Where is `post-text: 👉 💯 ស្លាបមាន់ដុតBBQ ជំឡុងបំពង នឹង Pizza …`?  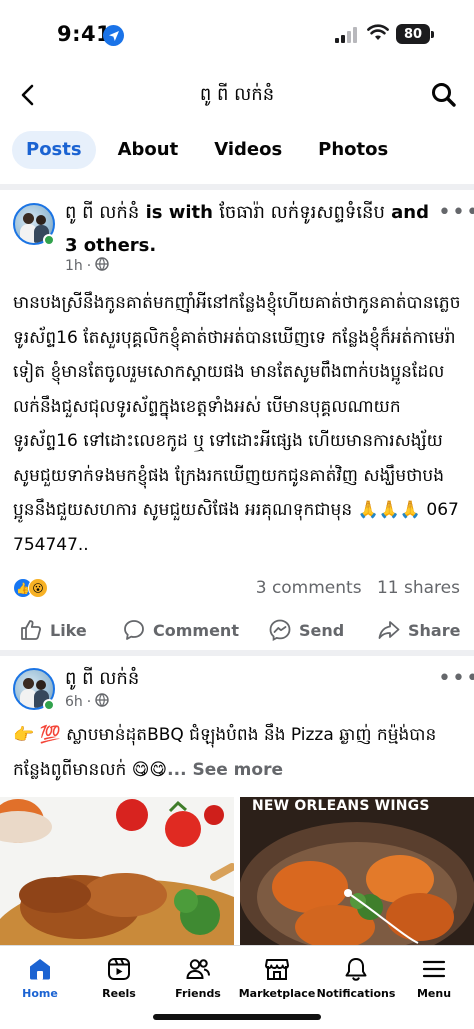 post-text: 👉 💯 ស្លាបមាន់ដុតBBQ ជំឡុងបំពង នឹង Pizza … is located at coordinates (239, 752).